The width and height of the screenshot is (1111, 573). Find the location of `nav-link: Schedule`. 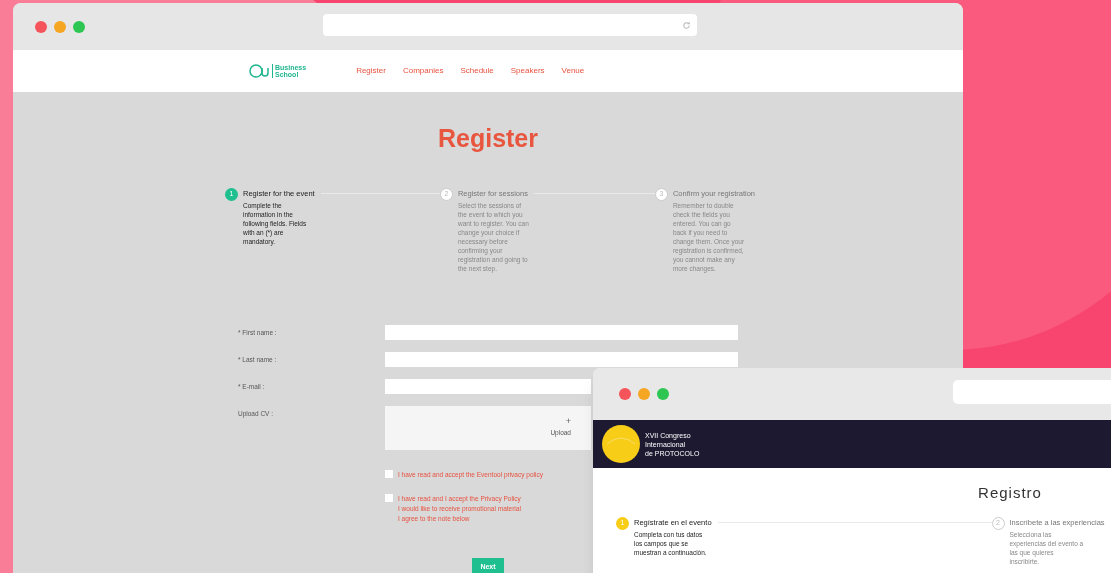

nav-link: Schedule is located at coordinates (477, 71).